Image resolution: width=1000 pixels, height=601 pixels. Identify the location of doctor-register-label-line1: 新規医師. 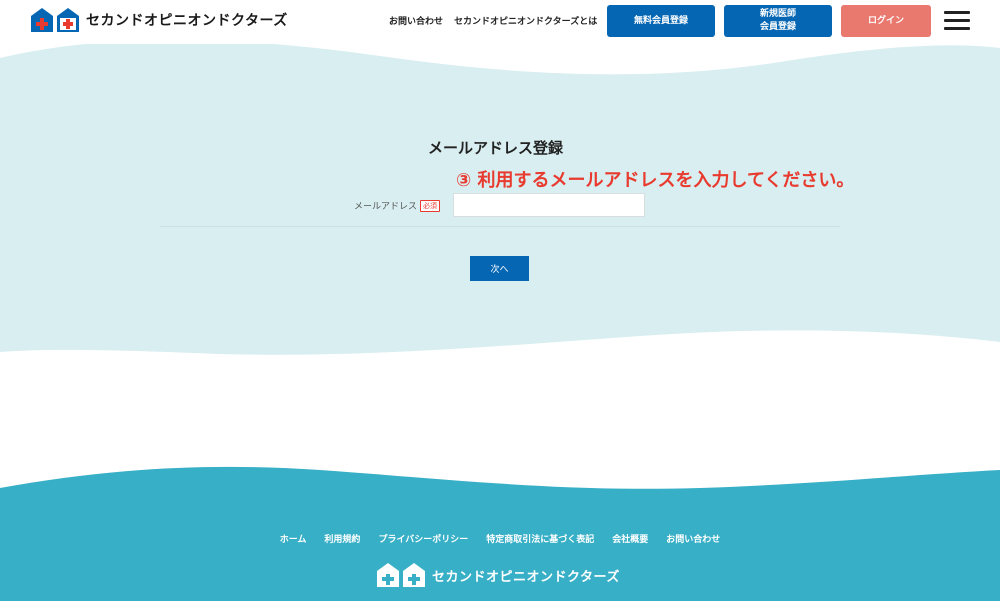
(777, 14).